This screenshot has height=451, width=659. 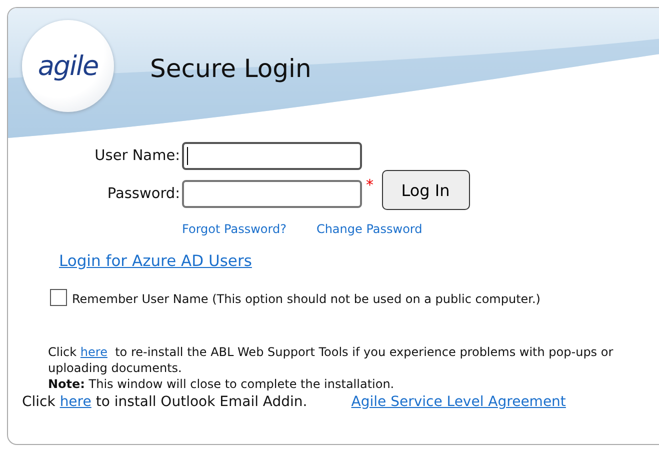 What do you see at coordinates (94, 352) in the screenshot?
I see `reinstall-link: here` at bounding box center [94, 352].